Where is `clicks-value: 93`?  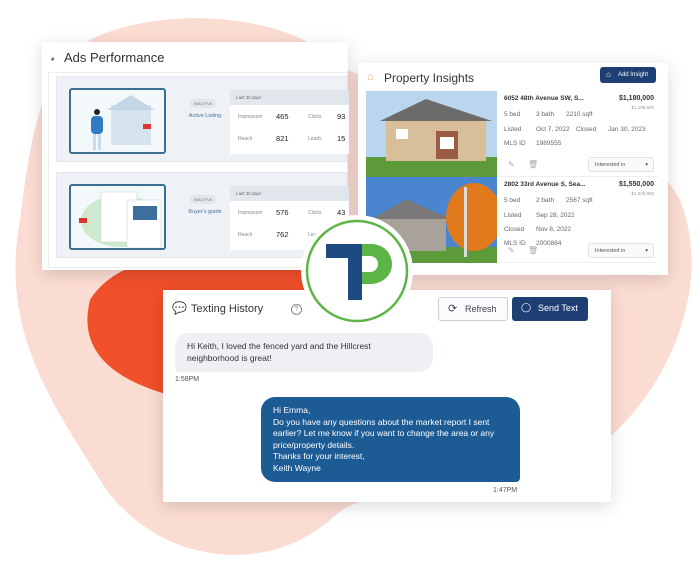
clicks-value: 93 is located at coordinates (341, 116).